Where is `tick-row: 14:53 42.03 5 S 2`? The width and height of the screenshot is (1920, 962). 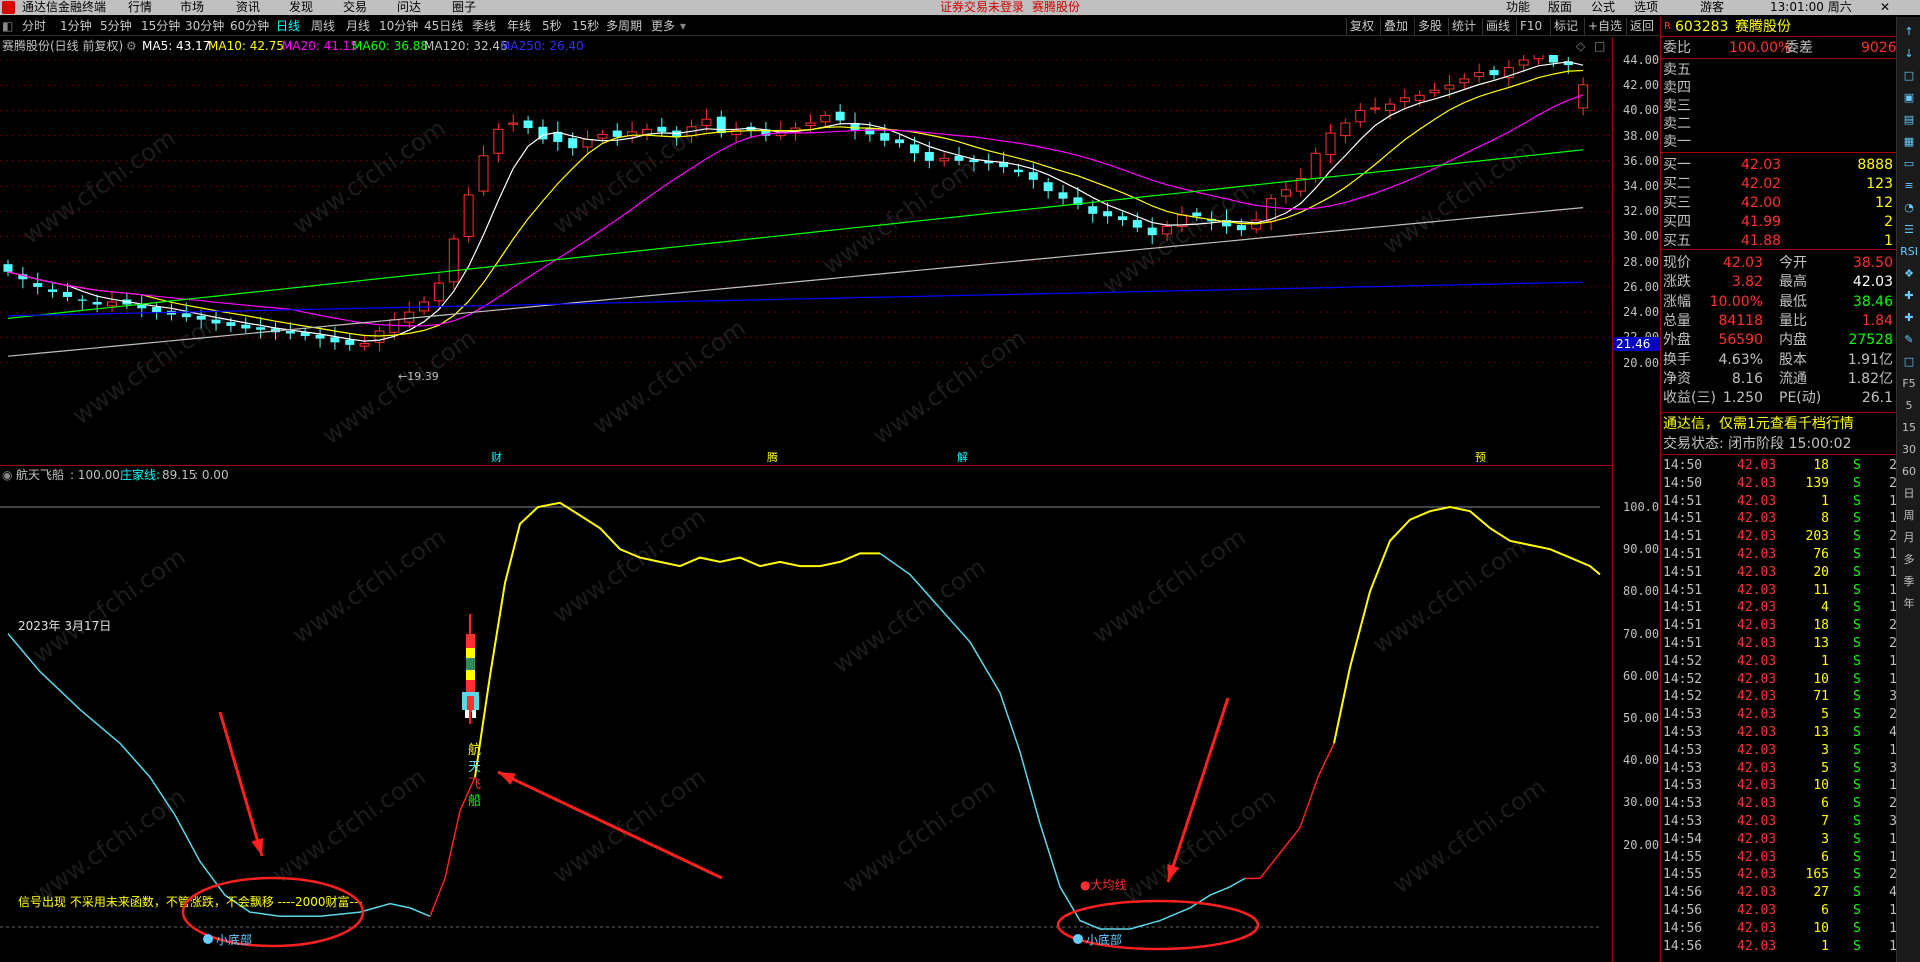
tick-row: 14:53 42.03 5 S 2 is located at coordinates (1779, 715).